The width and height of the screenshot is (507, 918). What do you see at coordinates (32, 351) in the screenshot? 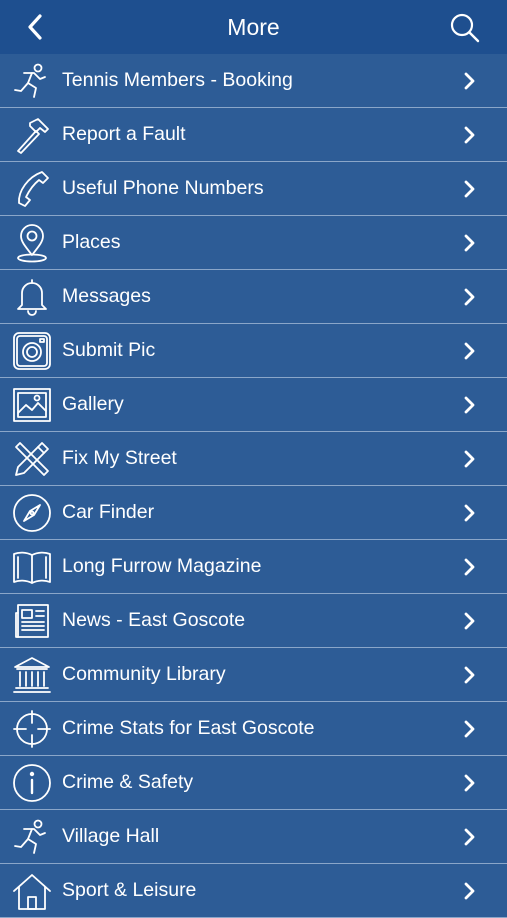
I see `camera-icon` at bounding box center [32, 351].